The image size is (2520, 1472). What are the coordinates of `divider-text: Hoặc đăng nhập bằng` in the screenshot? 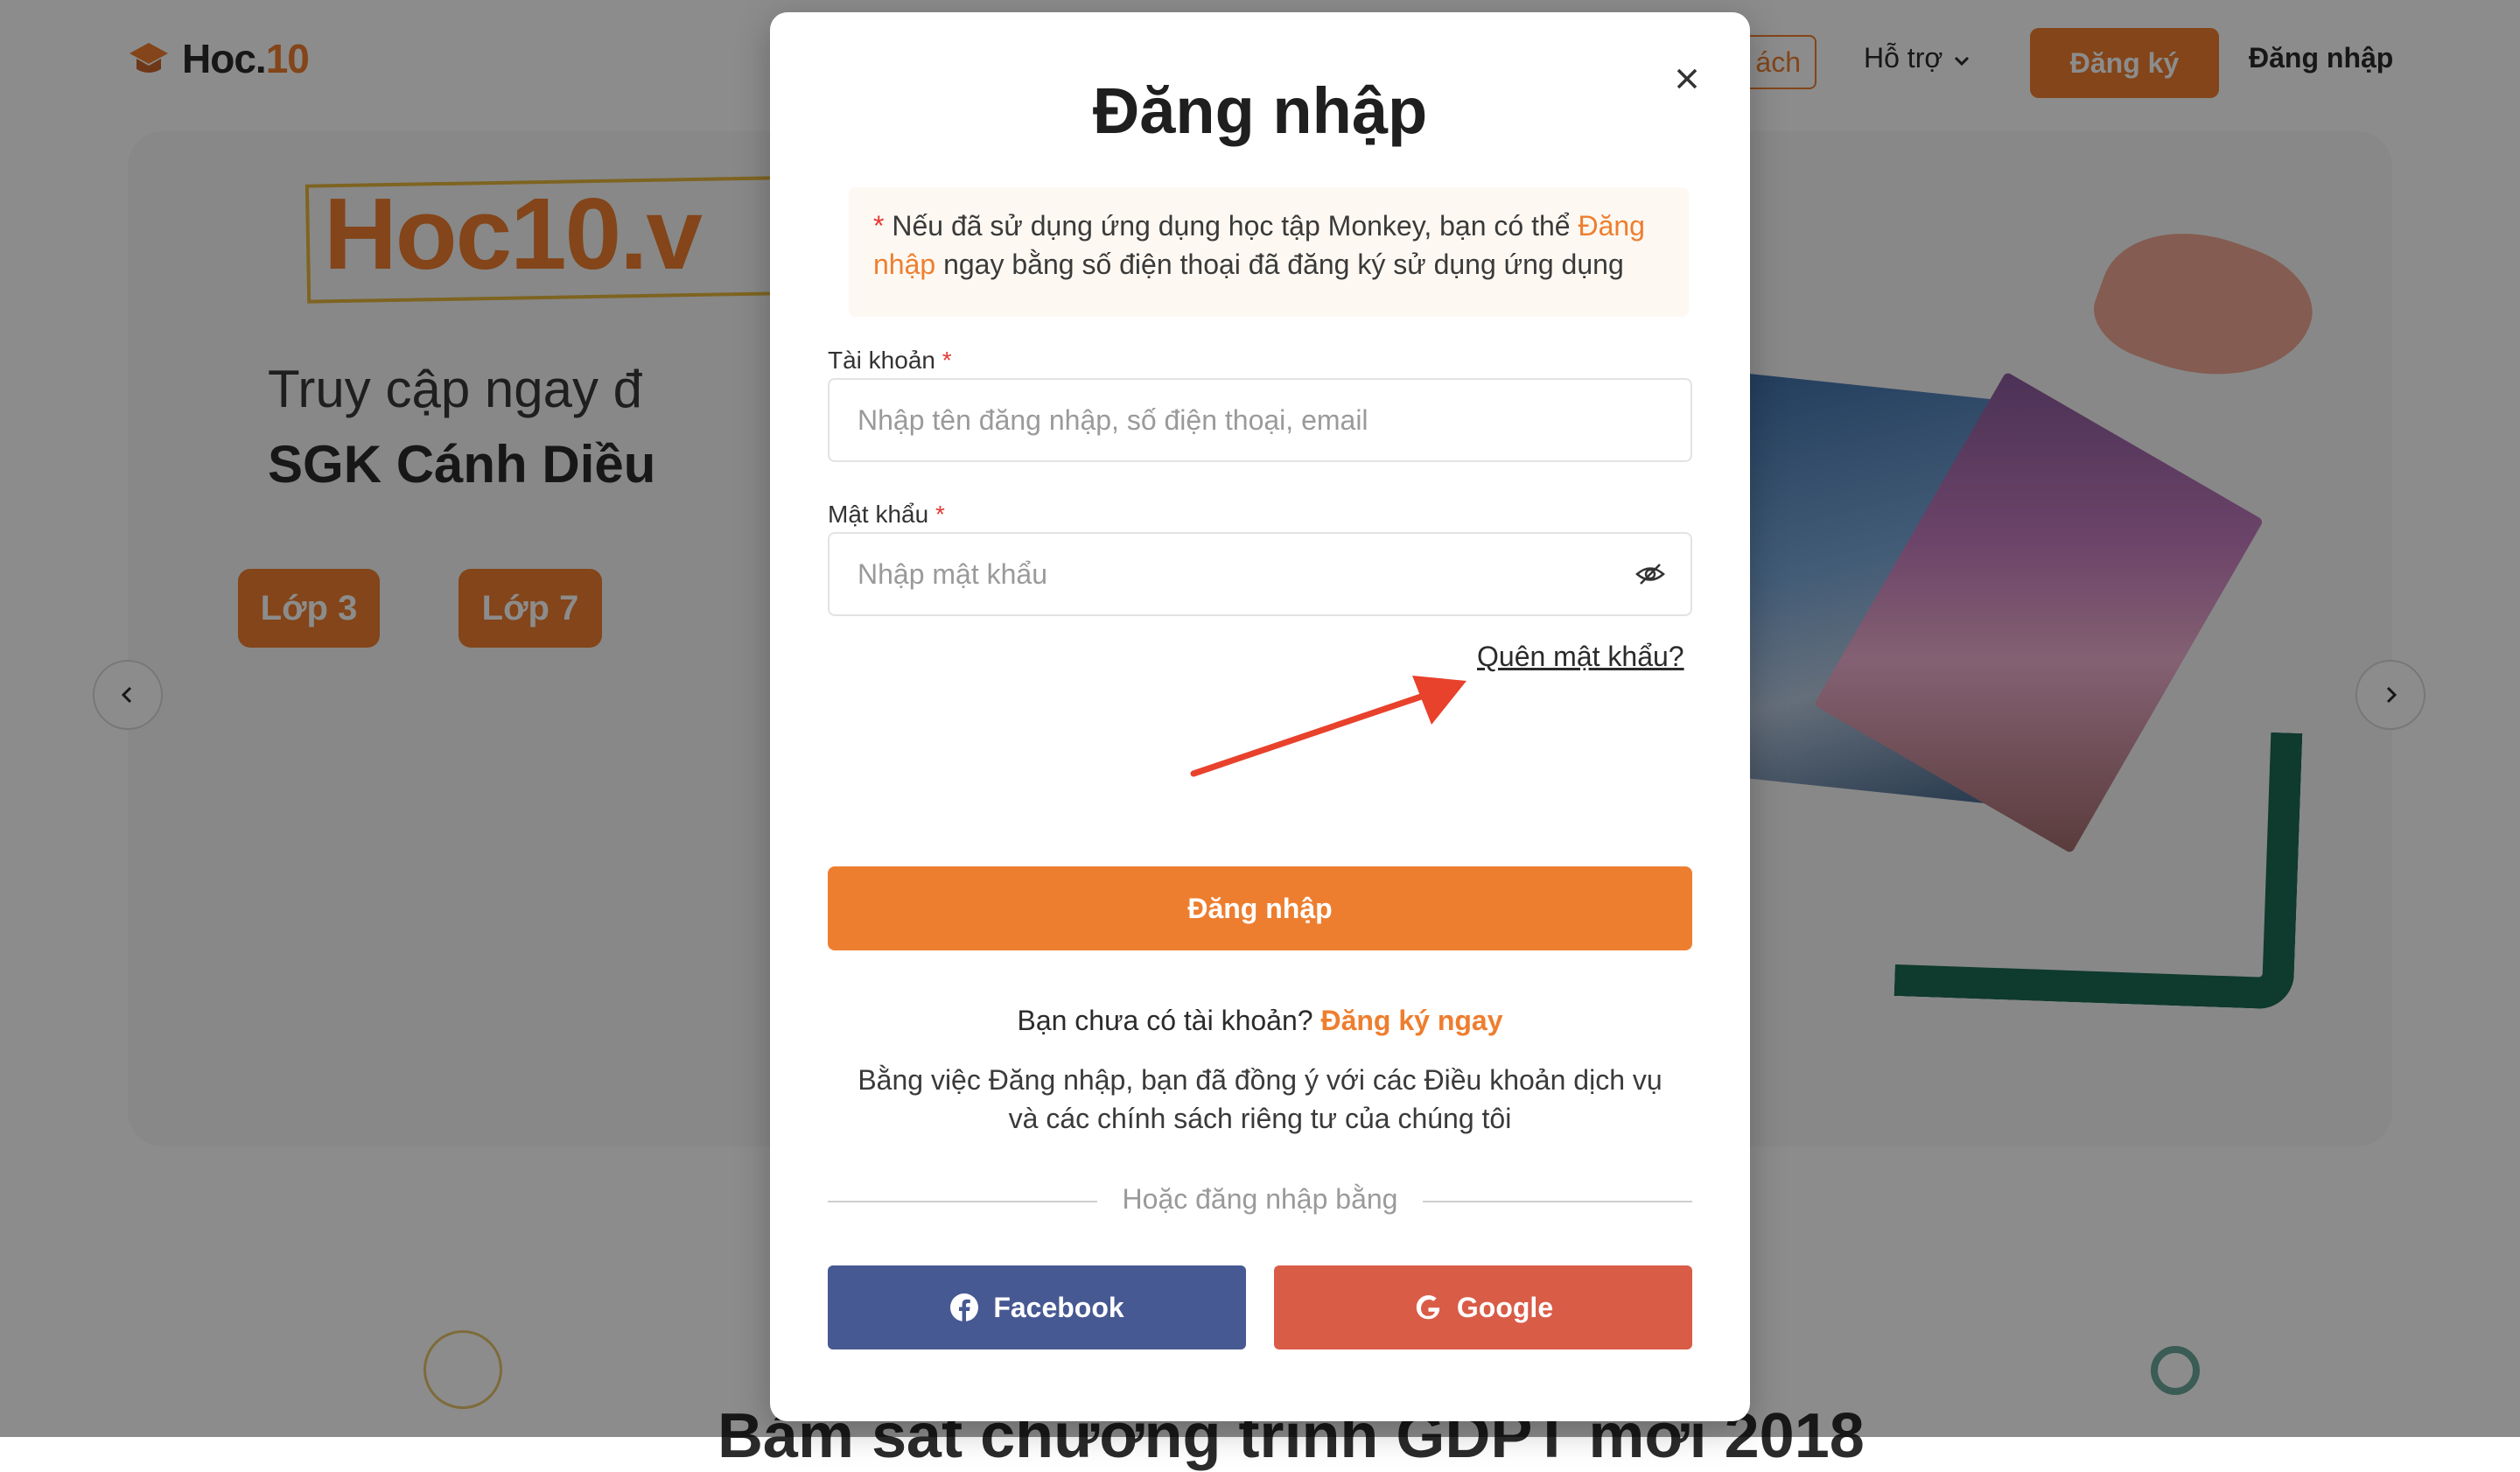 It's located at (1260, 1199).